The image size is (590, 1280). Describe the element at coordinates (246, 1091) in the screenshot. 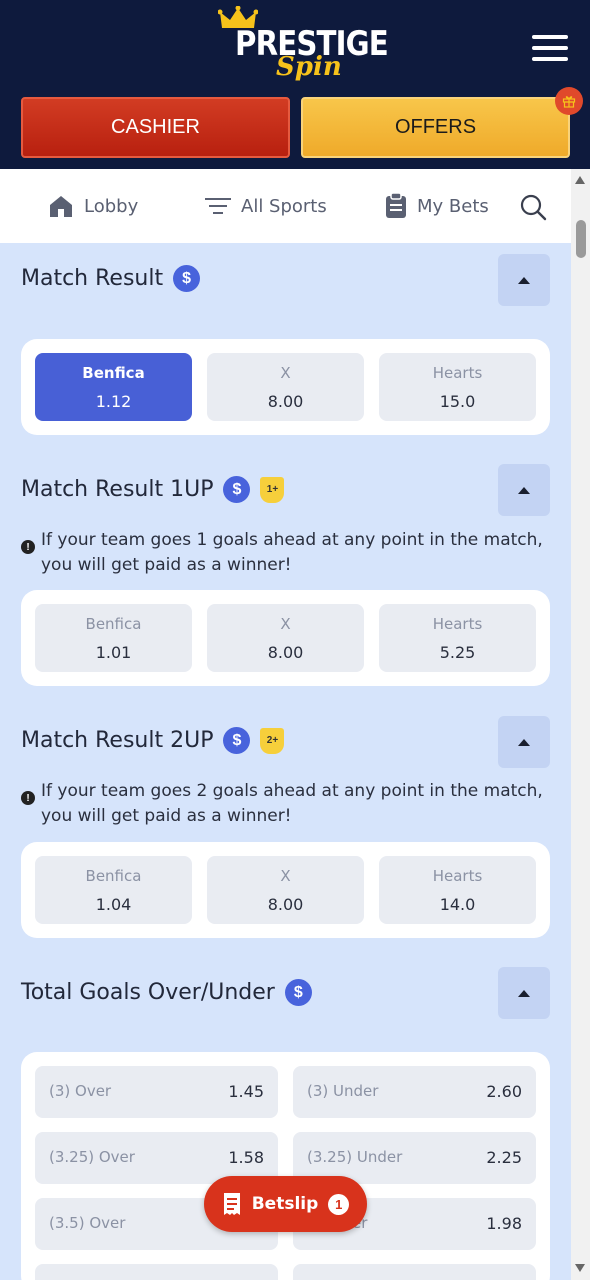

I see `selection-odds: 1.45` at that location.